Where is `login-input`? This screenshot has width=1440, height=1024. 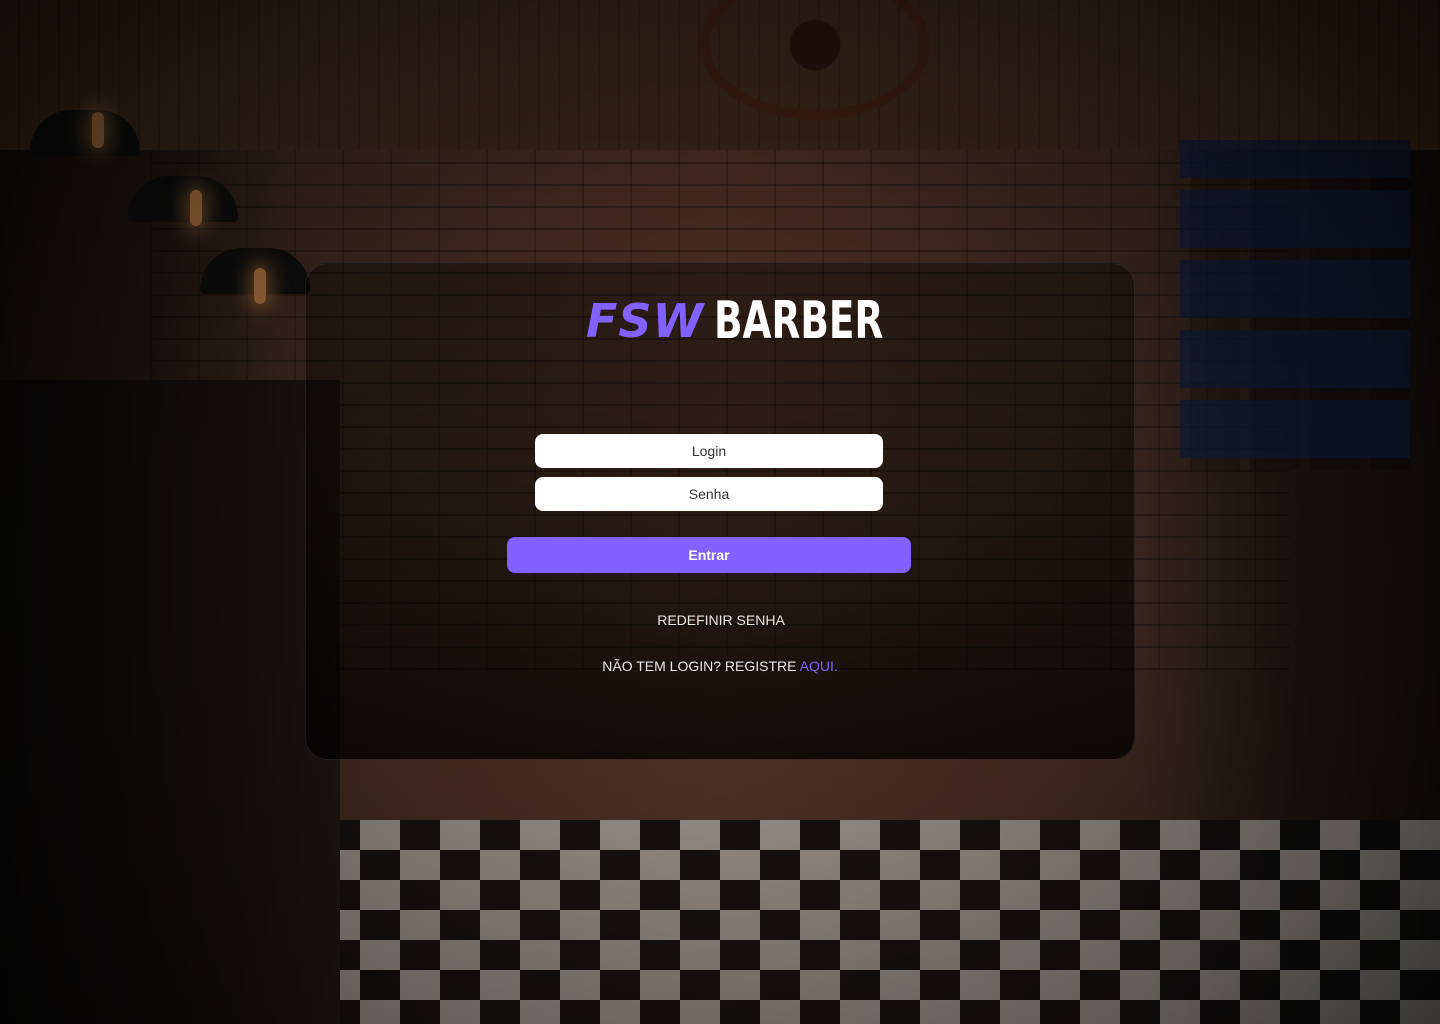 login-input is located at coordinates (709, 451).